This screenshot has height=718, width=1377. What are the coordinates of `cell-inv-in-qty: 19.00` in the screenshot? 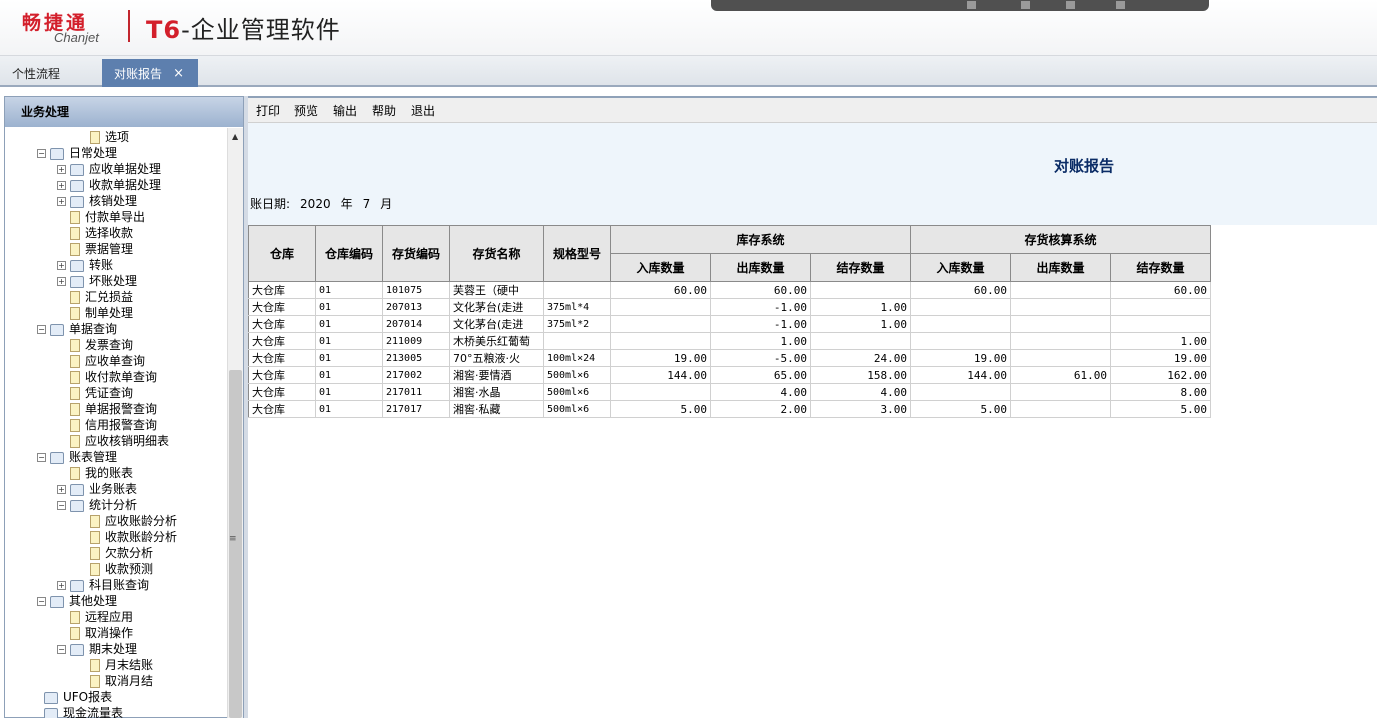 It's located at (660, 358).